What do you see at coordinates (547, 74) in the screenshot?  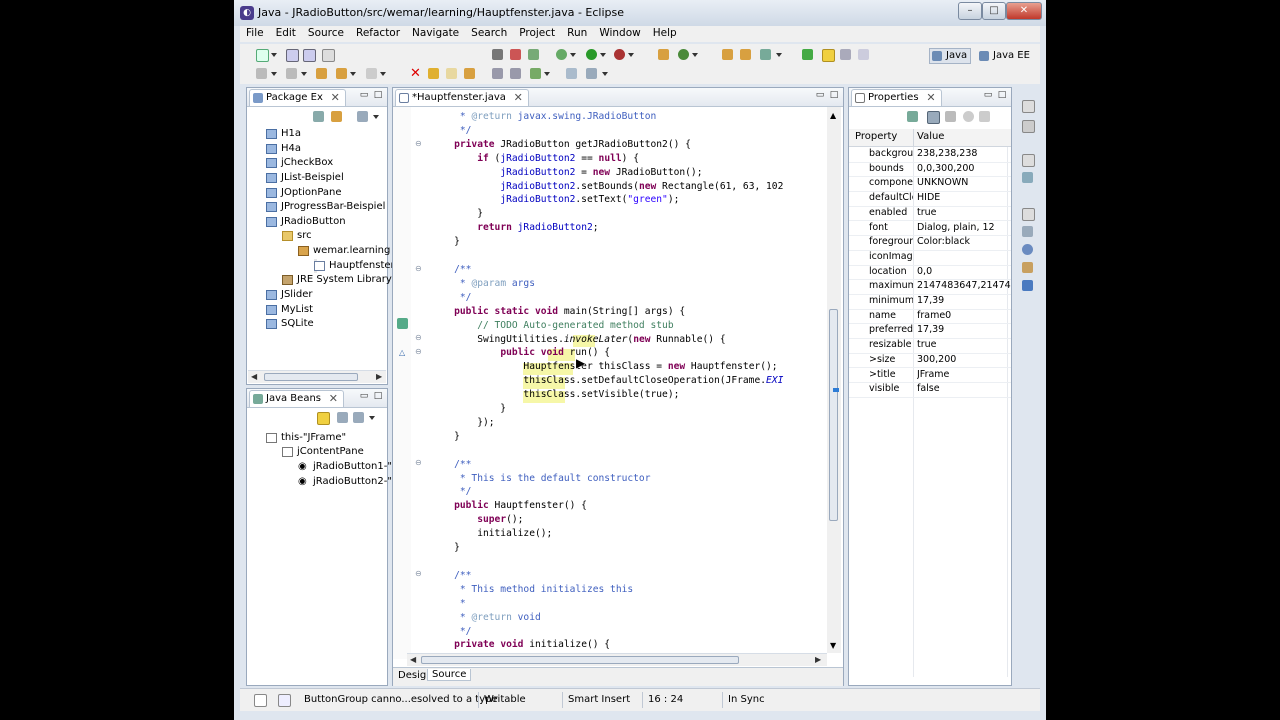 I see `choose-bean-dropdown-icon` at bounding box center [547, 74].